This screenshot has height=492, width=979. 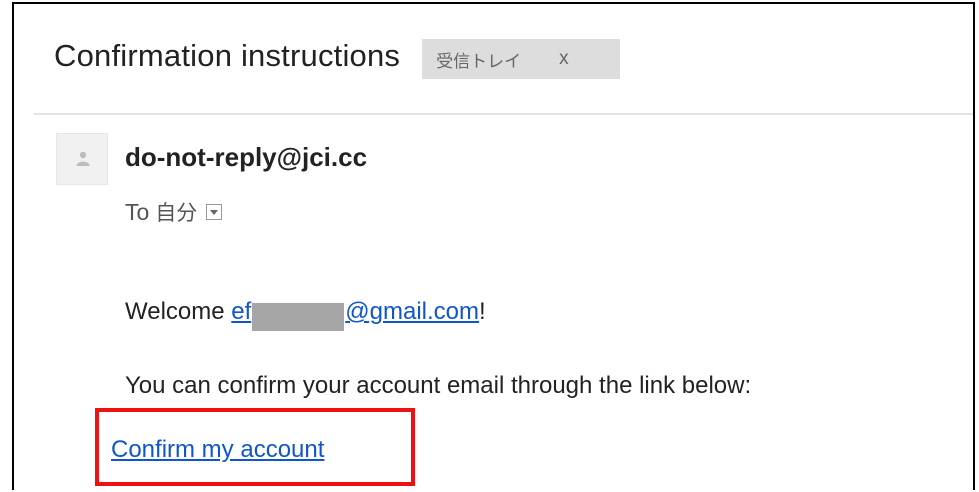 What do you see at coordinates (503, 114) in the screenshot?
I see `header-divider` at bounding box center [503, 114].